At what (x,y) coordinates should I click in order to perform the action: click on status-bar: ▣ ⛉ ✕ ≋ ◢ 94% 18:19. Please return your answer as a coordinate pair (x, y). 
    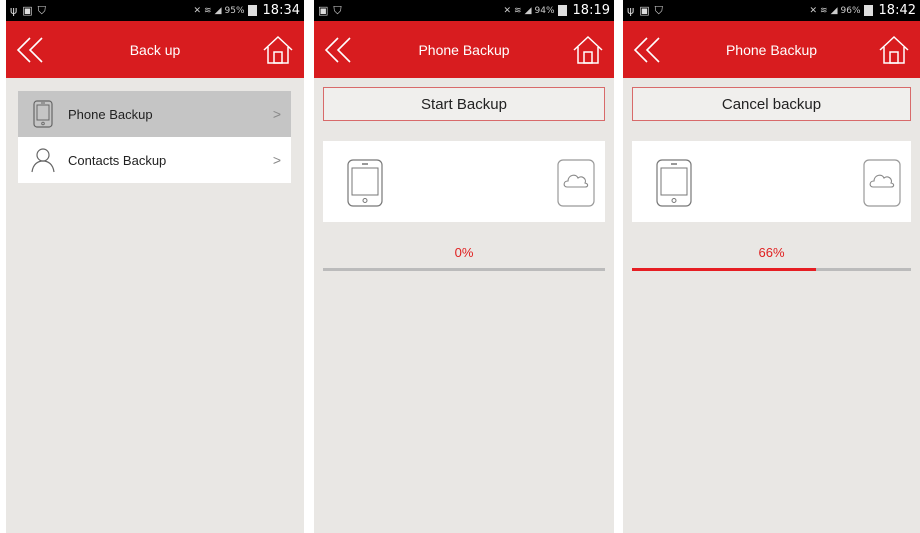
    Looking at the image, I should click on (464, 10).